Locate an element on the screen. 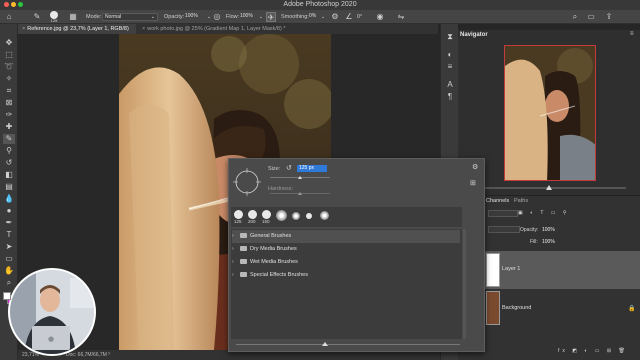 This screenshot has height=360, width=640. tab-channels: Channels is located at coordinates (497, 201).